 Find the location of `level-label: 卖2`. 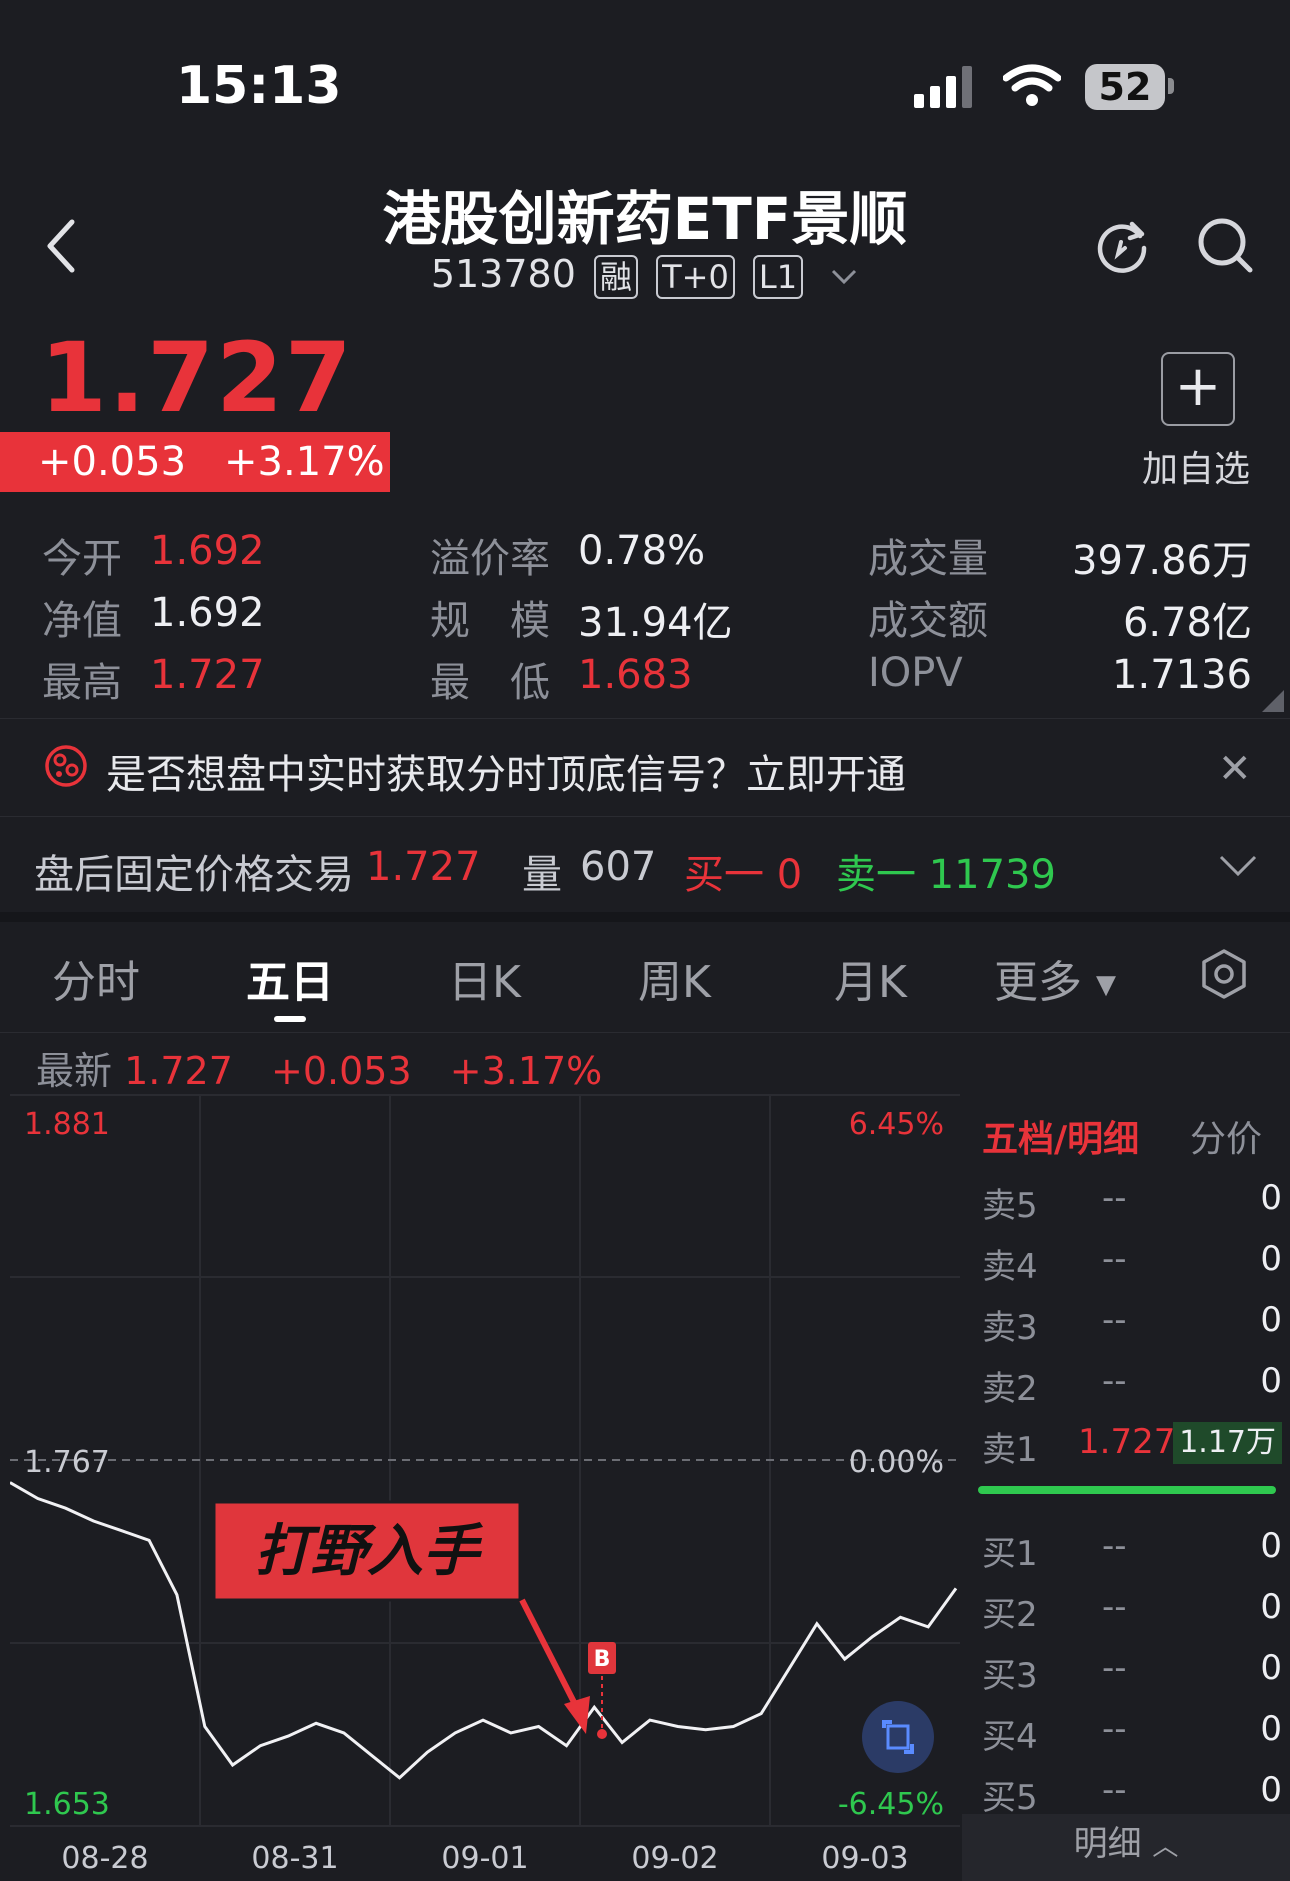

level-label: 卖2 is located at coordinates (1010, 1389).